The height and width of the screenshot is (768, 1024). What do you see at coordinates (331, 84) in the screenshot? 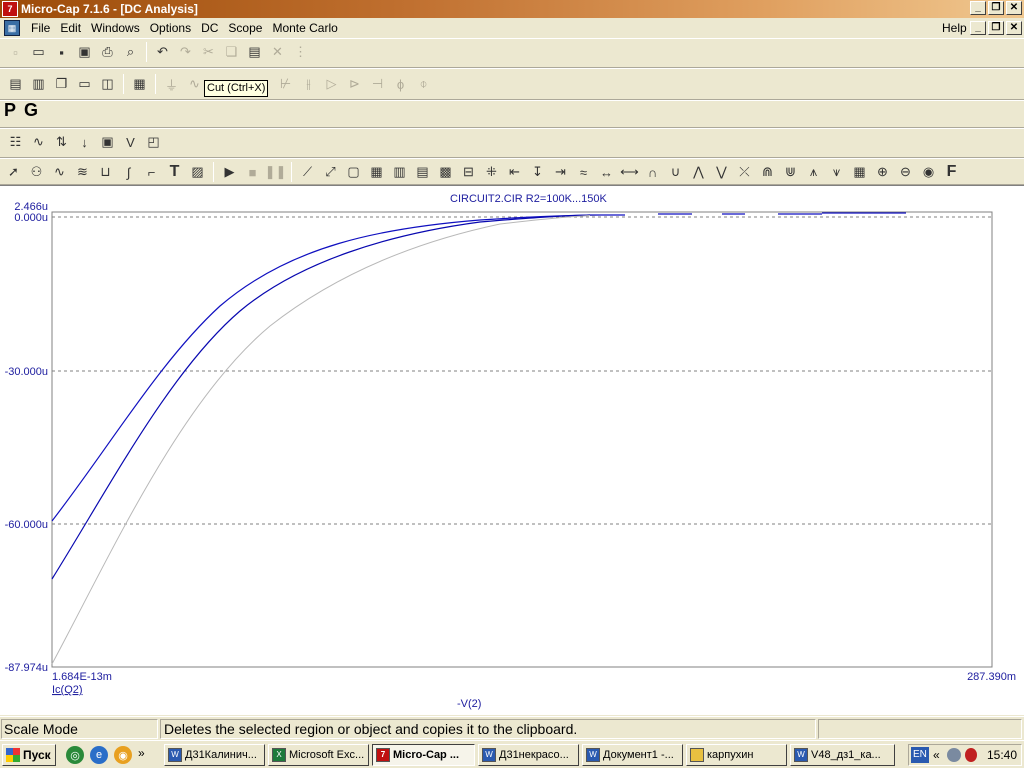
I see `opamp-icon: ▷` at bounding box center [331, 84].